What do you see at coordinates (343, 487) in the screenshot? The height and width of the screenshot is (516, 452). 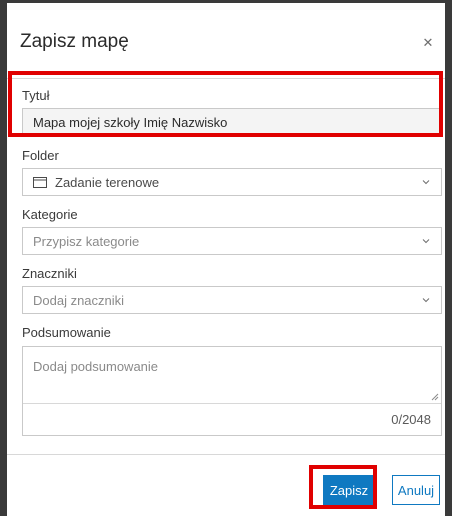 I see `save-button-highlight` at bounding box center [343, 487].